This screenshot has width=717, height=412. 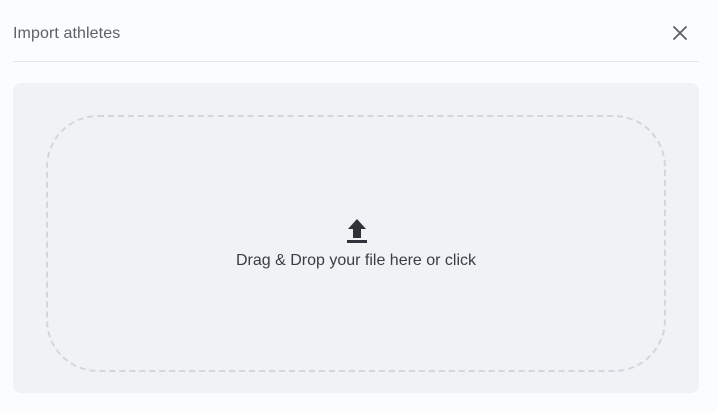 I want to click on dialog-header: Import athletes, so click(x=356, y=31).